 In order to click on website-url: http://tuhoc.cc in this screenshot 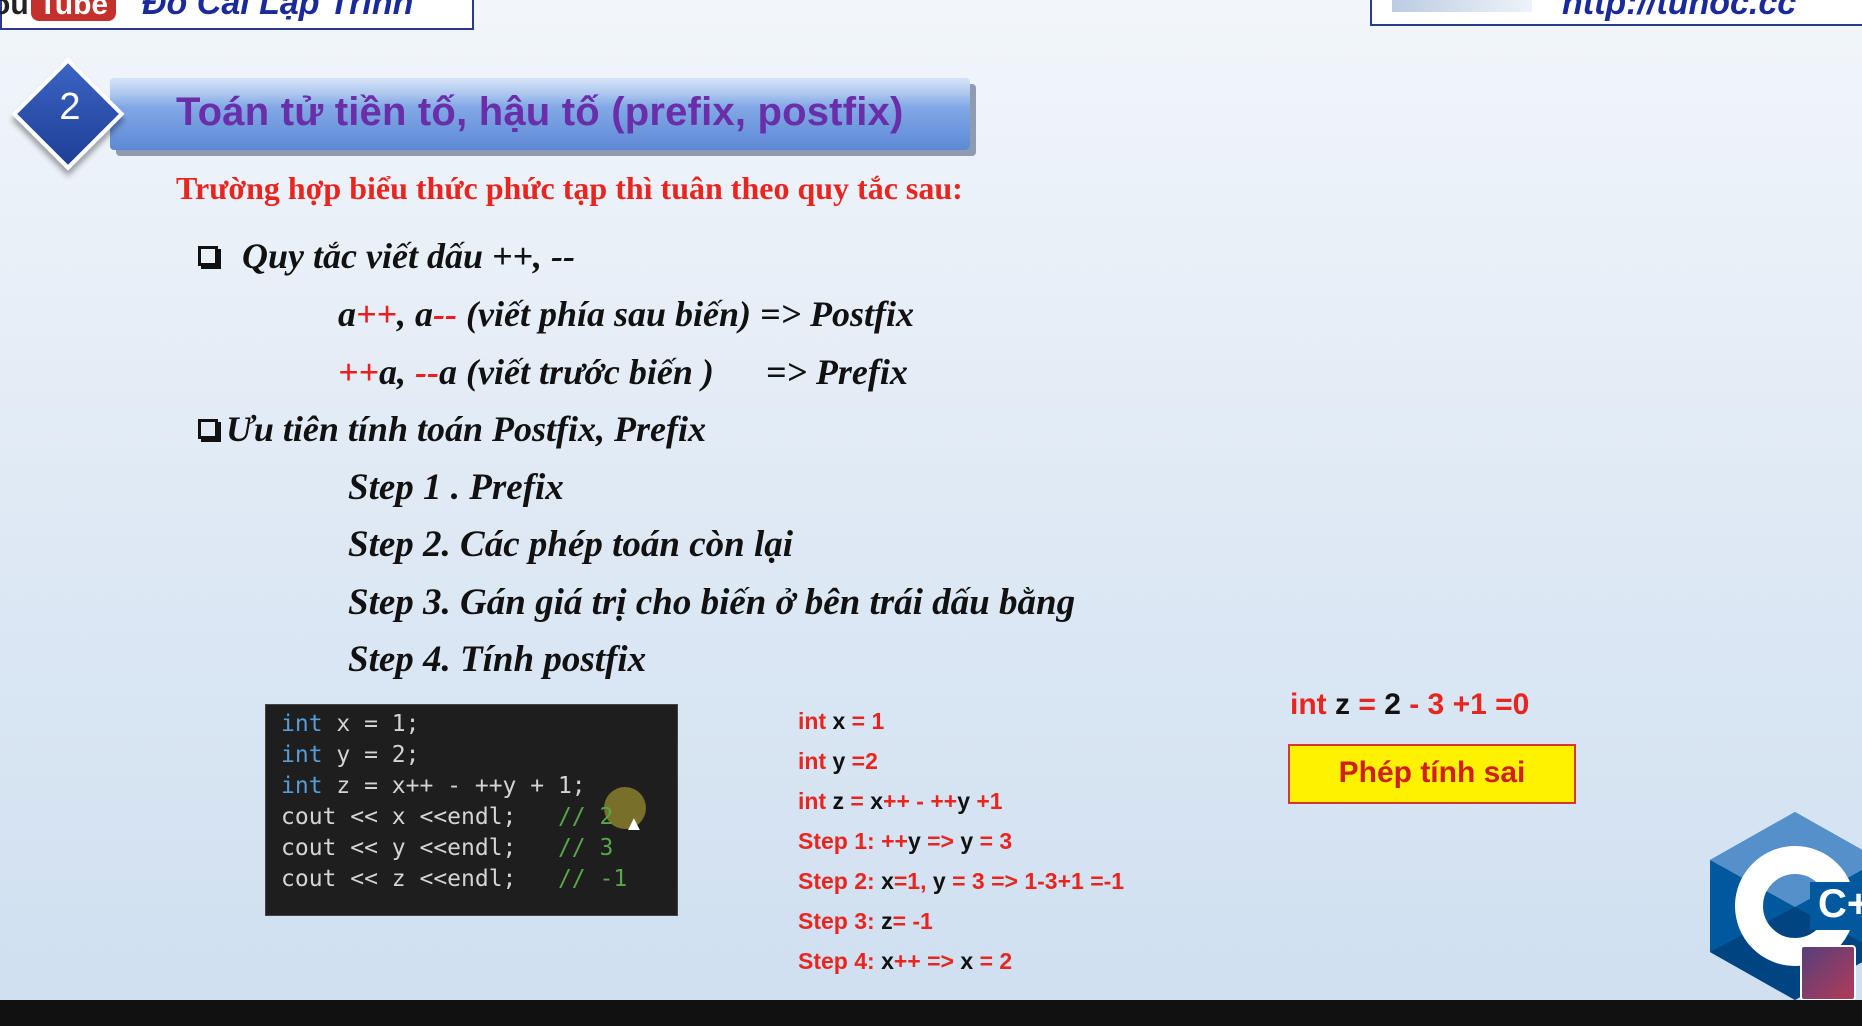, I will do `click(1679, 11)`.